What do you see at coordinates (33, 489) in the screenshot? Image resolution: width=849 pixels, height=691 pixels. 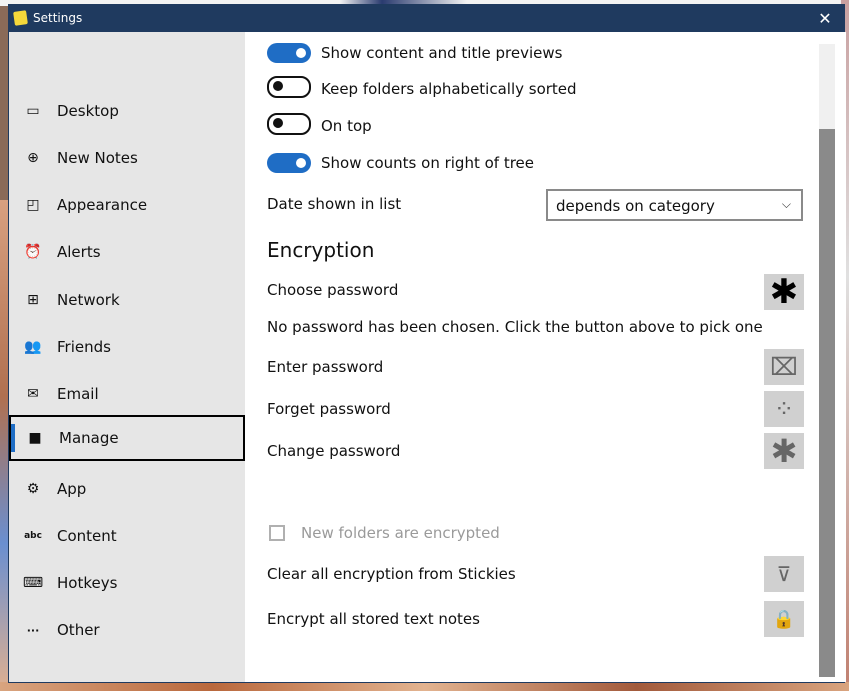 I see `gear-icon: ⚙` at bounding box center [33, 489].